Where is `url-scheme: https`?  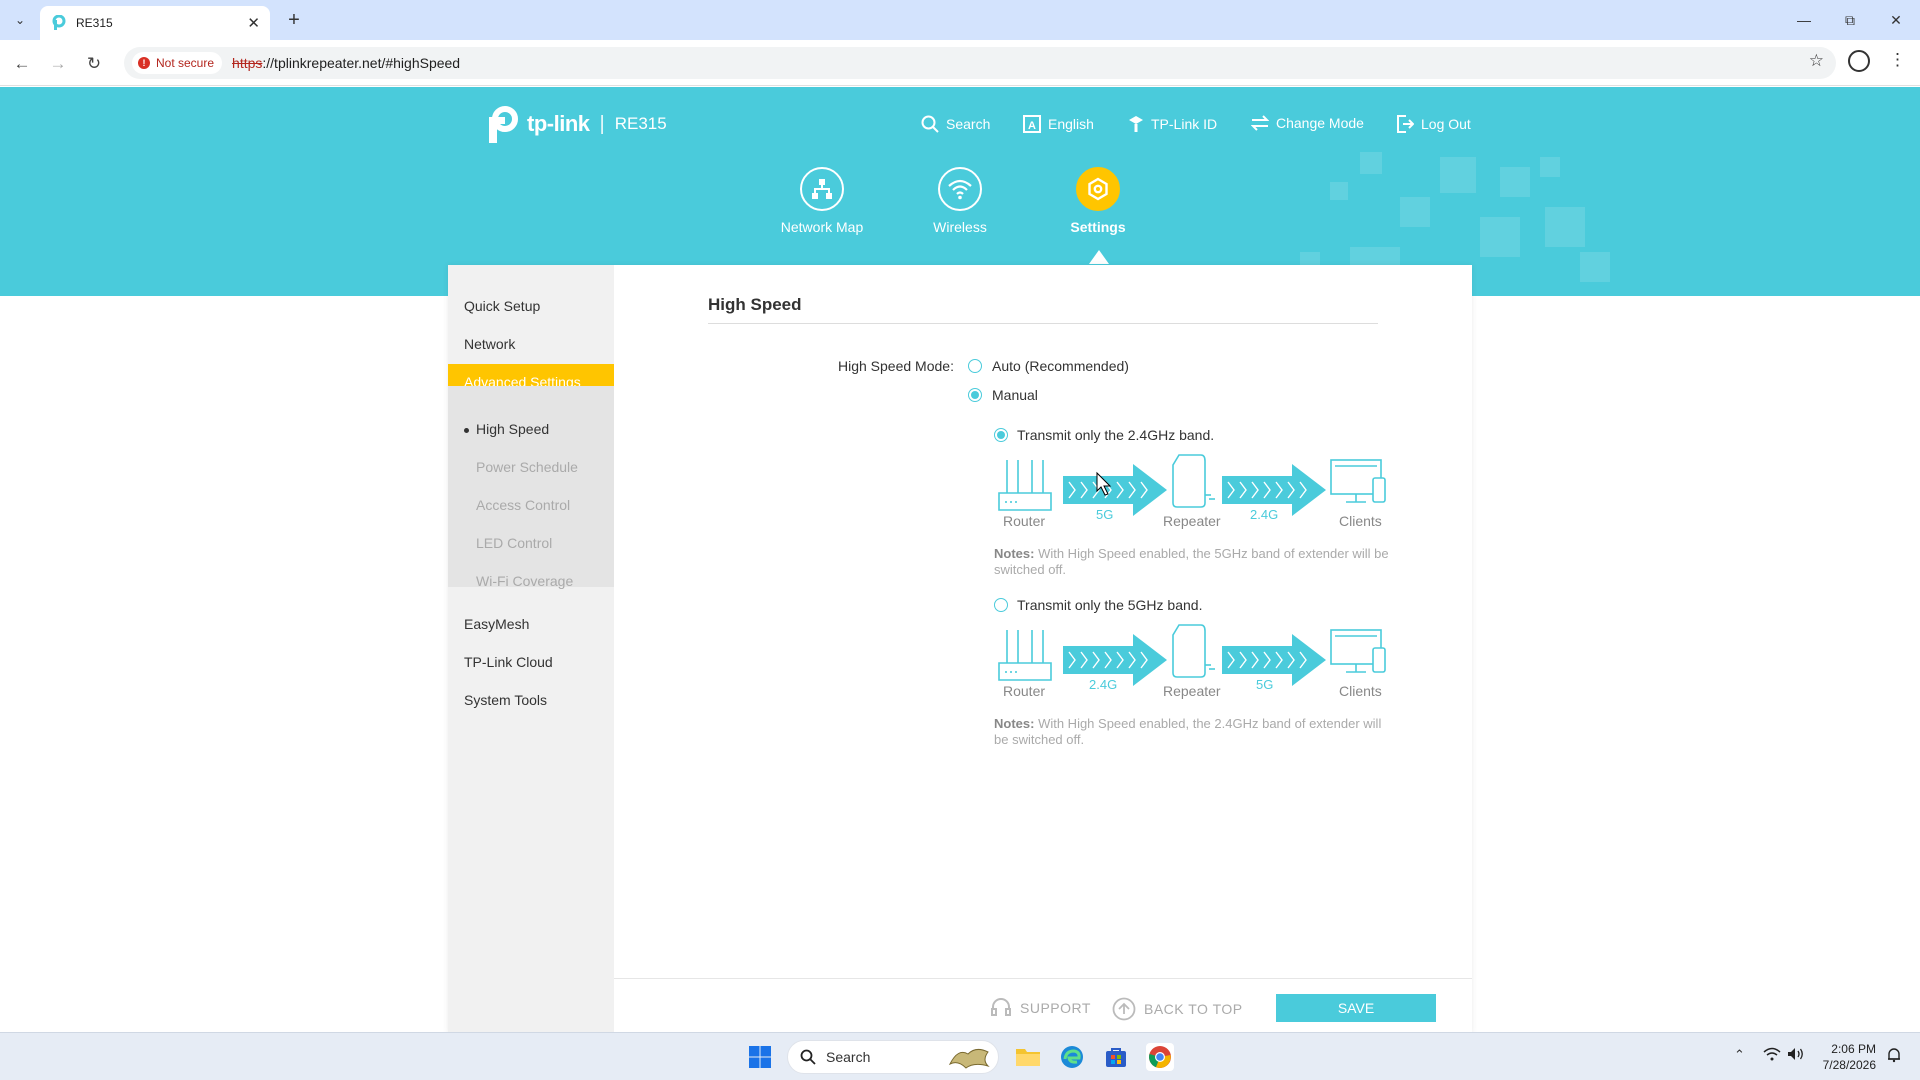 url-scheme: https is located at coordinates (247, 63).